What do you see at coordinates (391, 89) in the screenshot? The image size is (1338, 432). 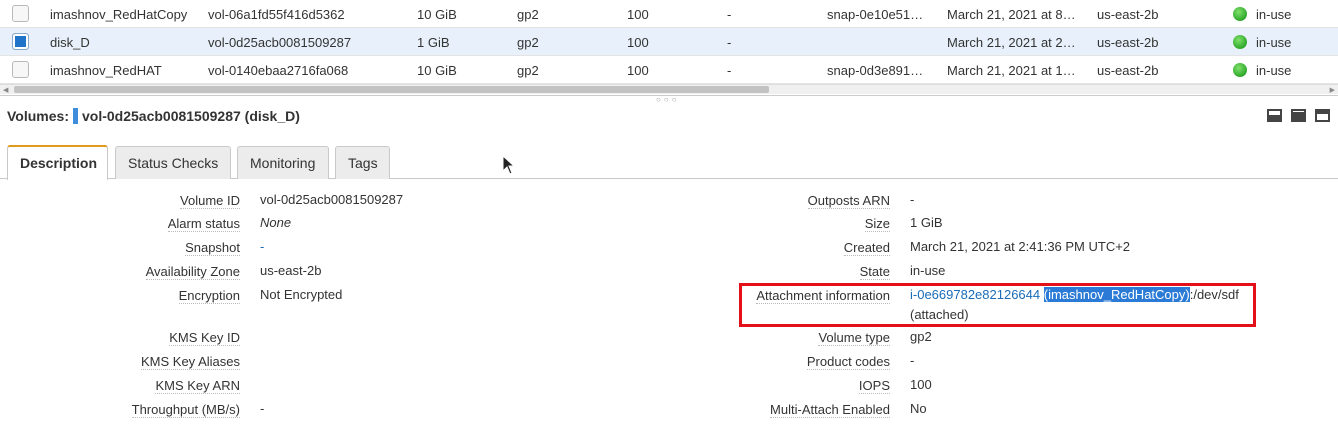 I see `scrollbar-thumb` at bounding box center [391, 89].